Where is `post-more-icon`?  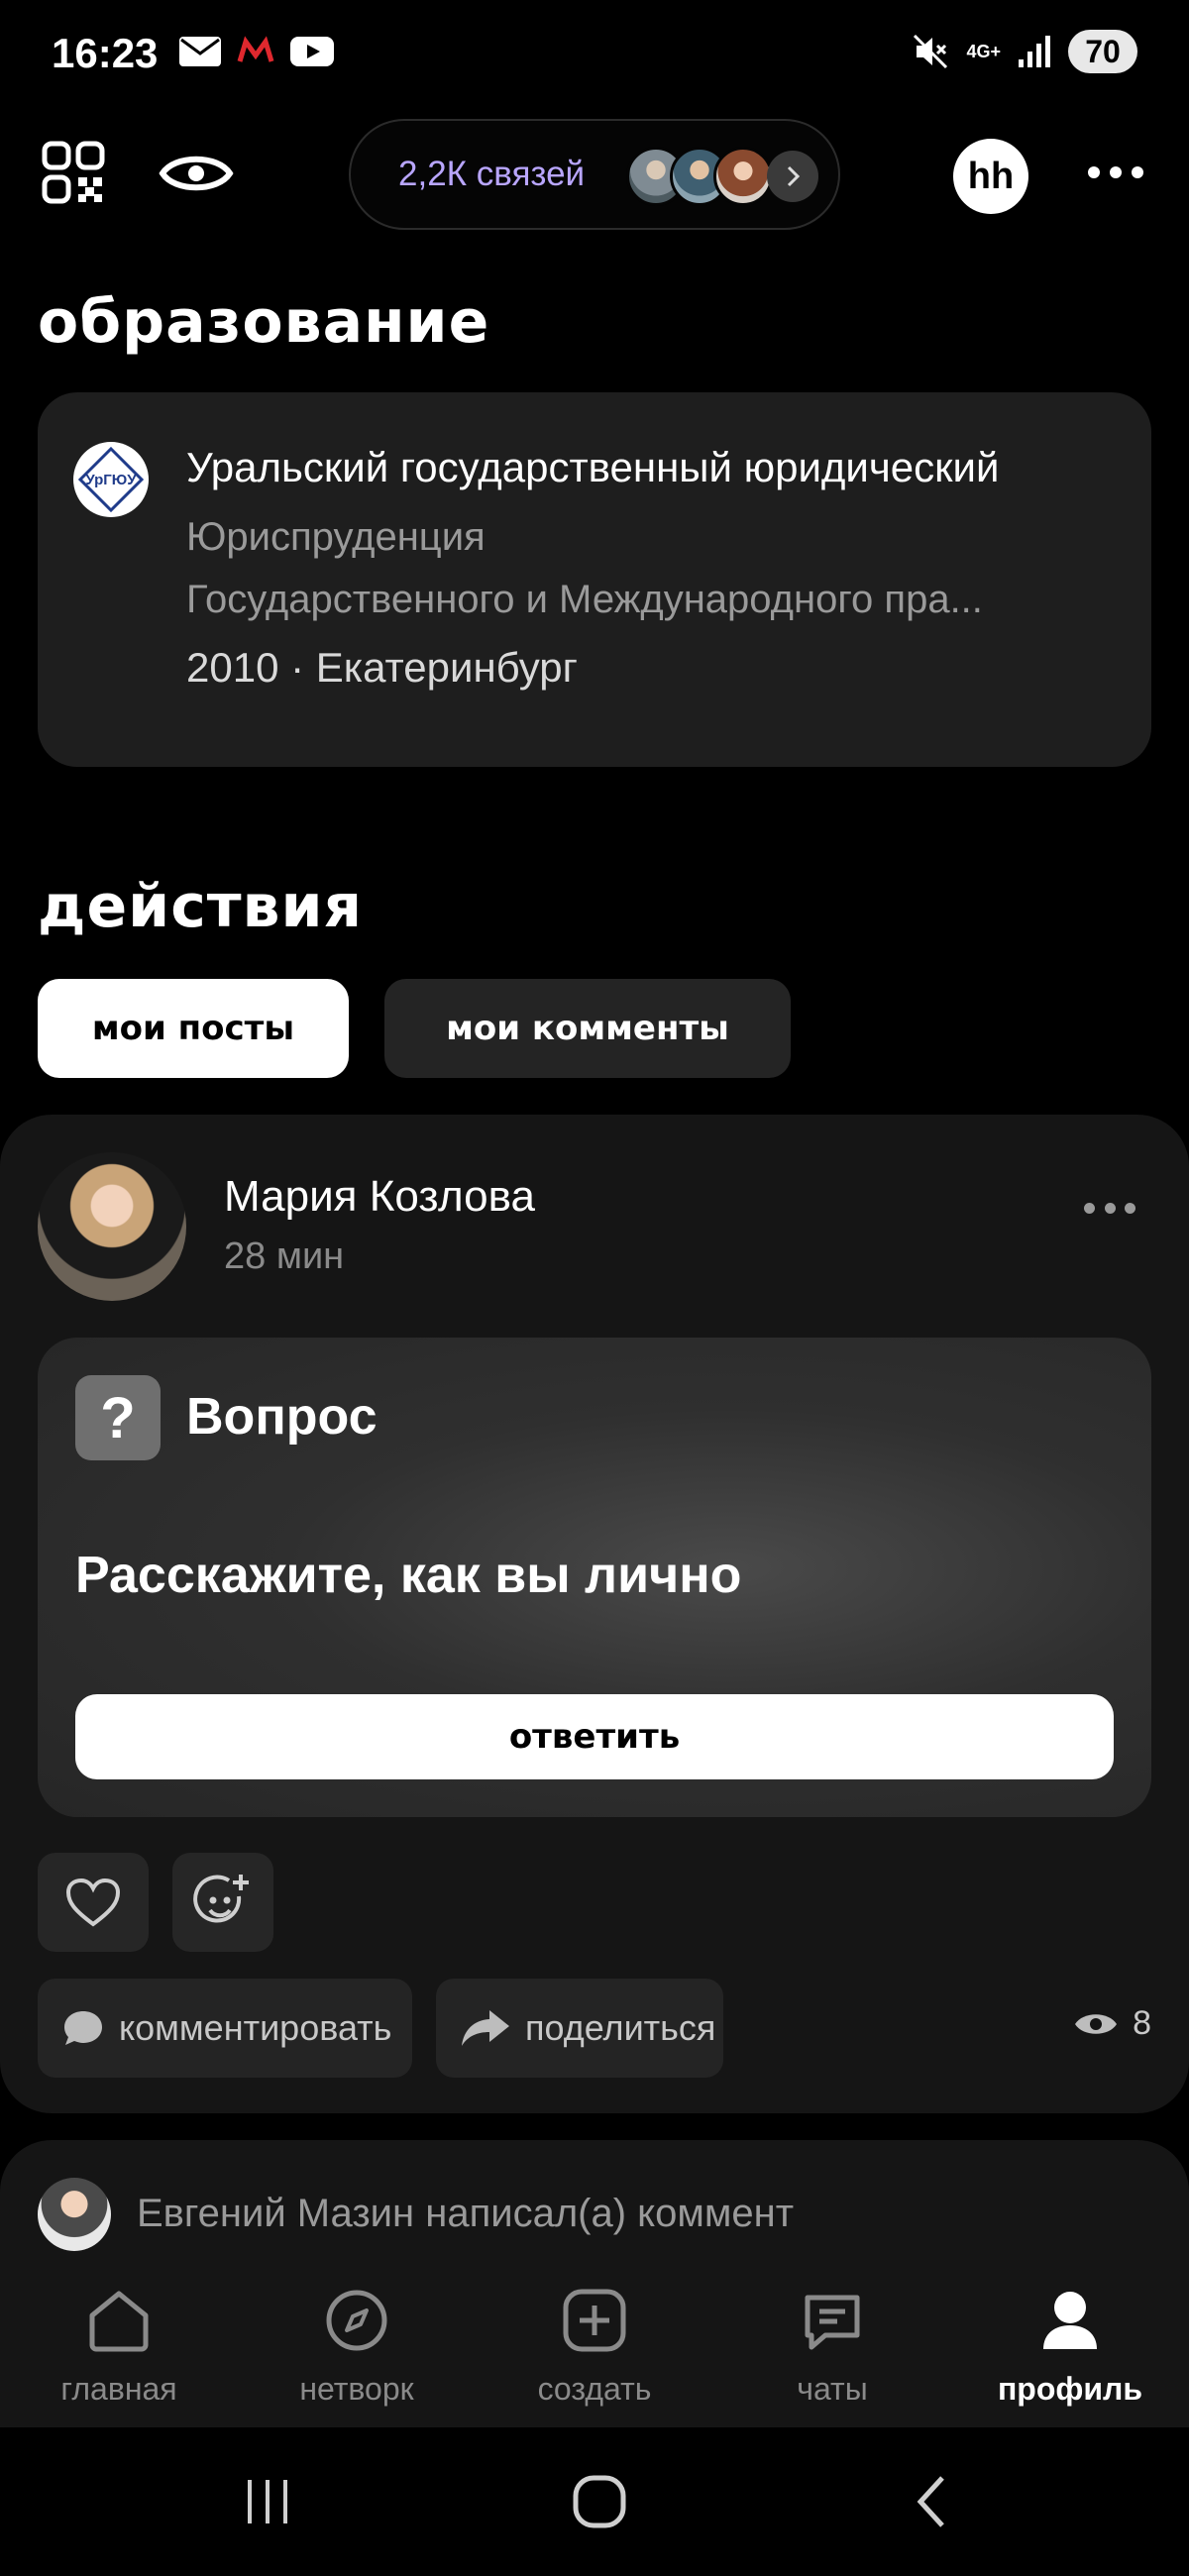
post-more-icon is located at coordinates (1109, 1208).